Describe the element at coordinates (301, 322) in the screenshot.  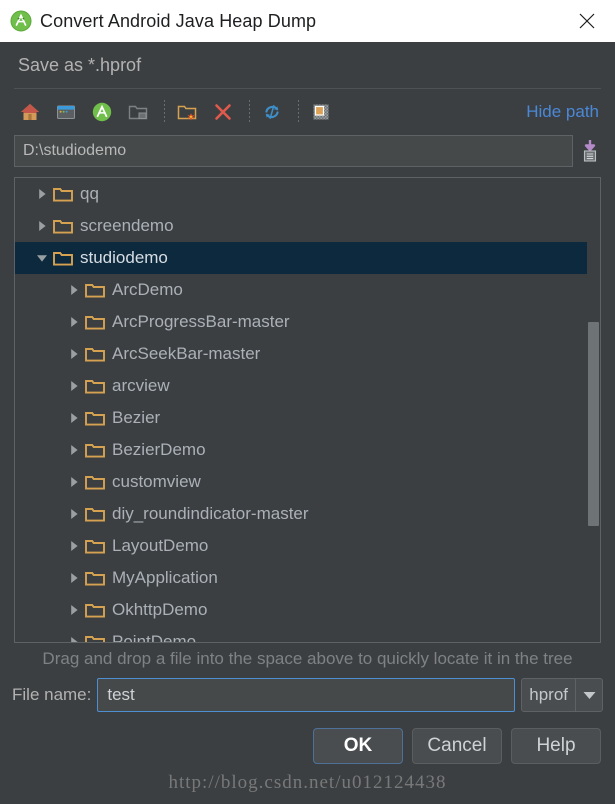
I see `tree-row: ArcProgressBar-master` at that location.